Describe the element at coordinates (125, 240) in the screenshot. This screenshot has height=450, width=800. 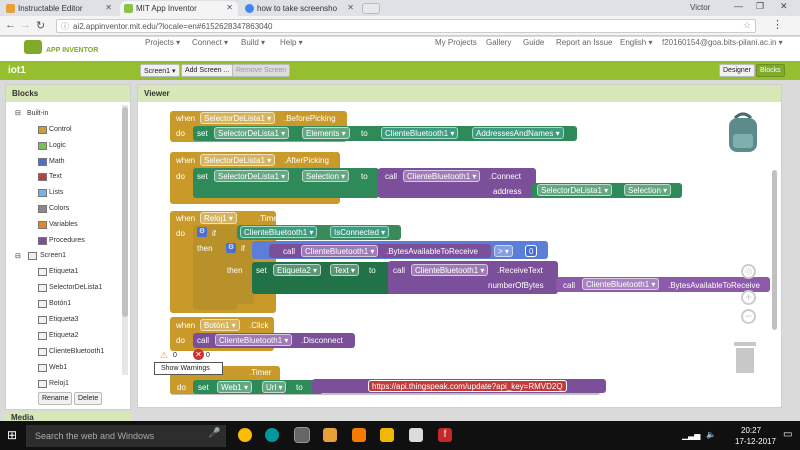
I see `blocks-panel-scrollbar` at that location.